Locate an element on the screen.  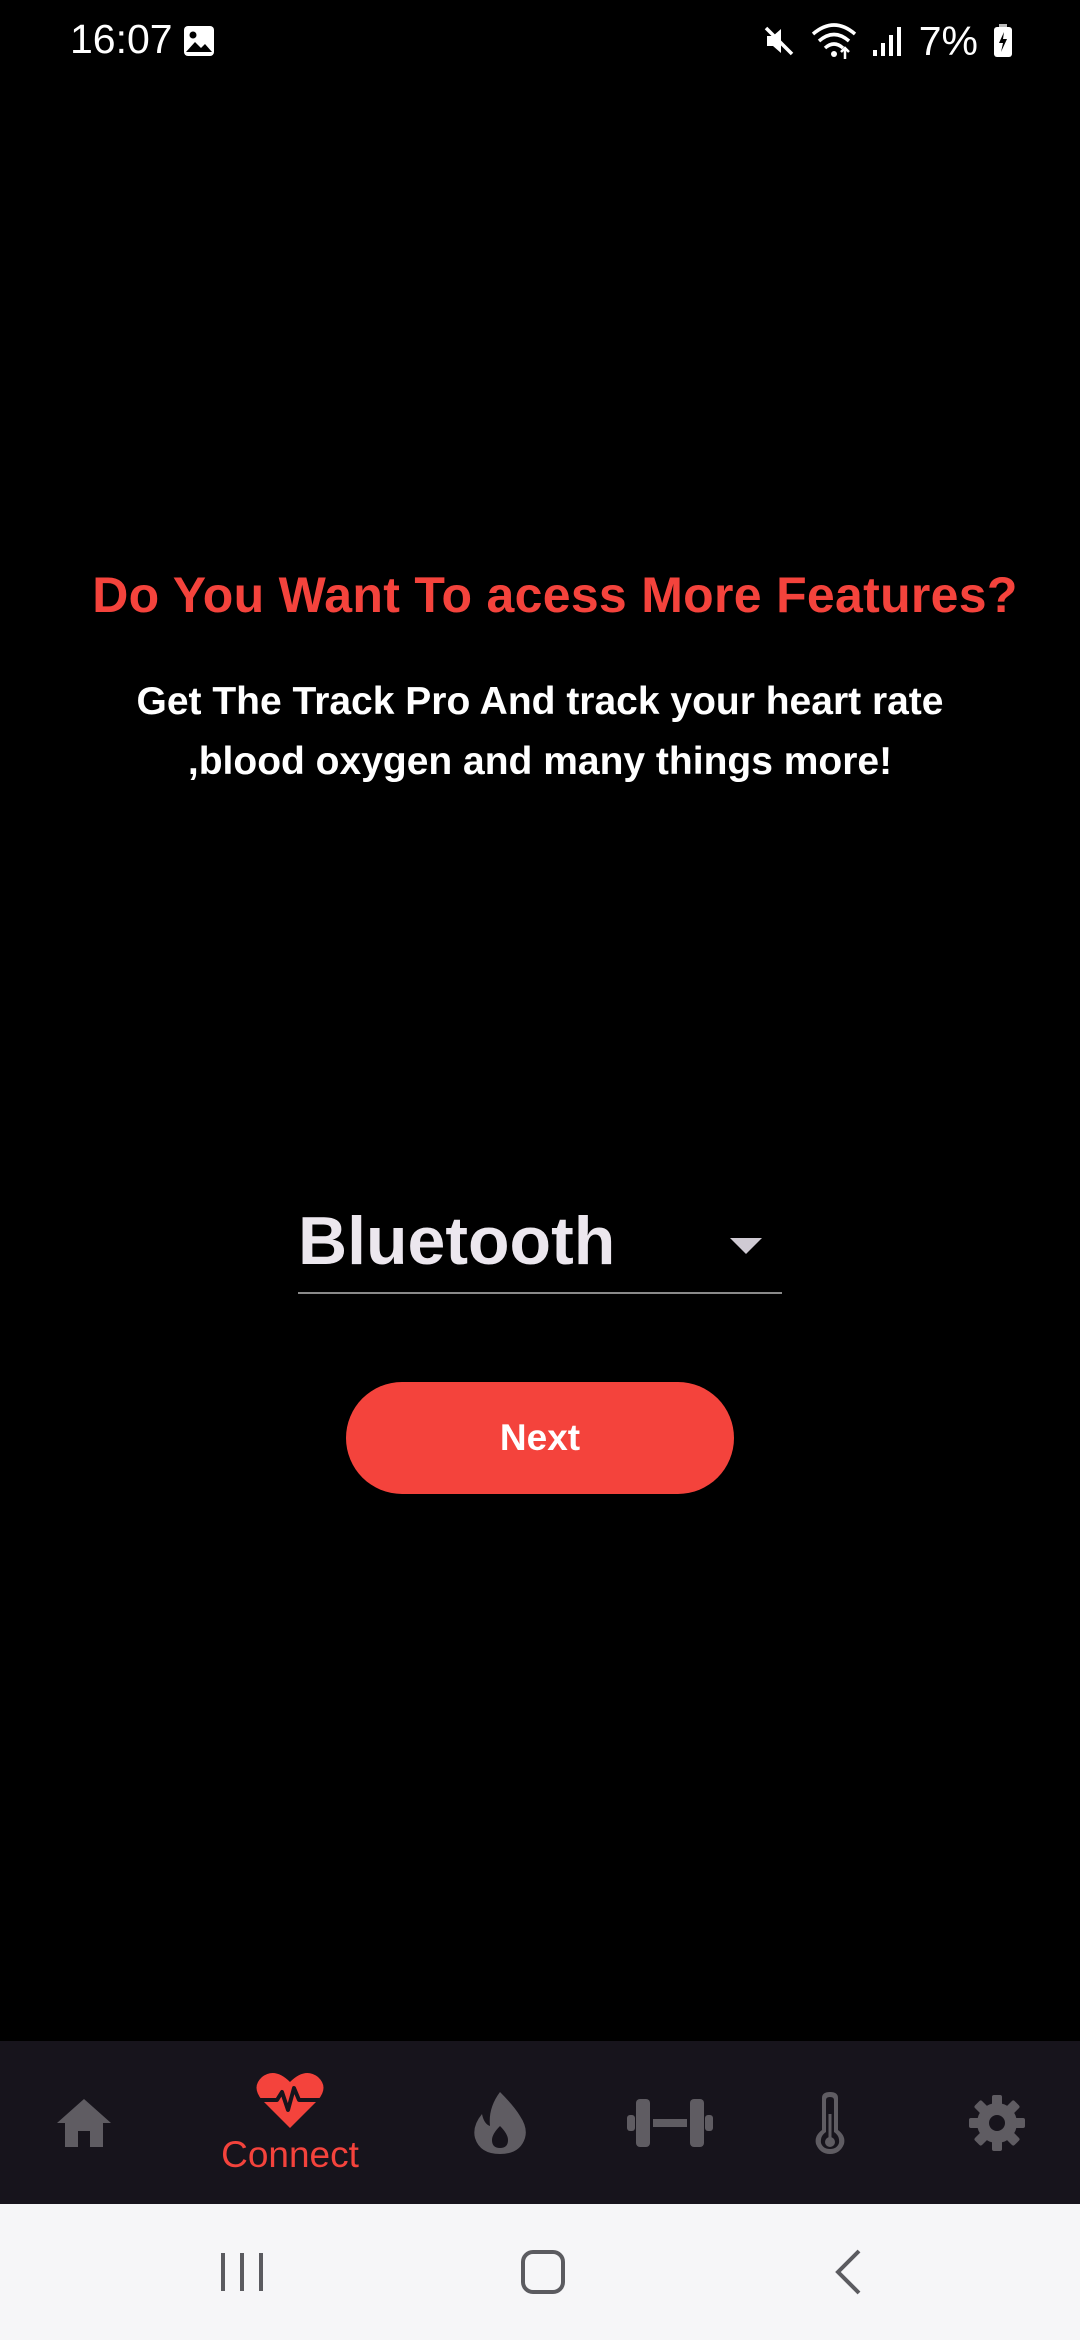
recent-apps-button is located at coordinates (242, 2272).